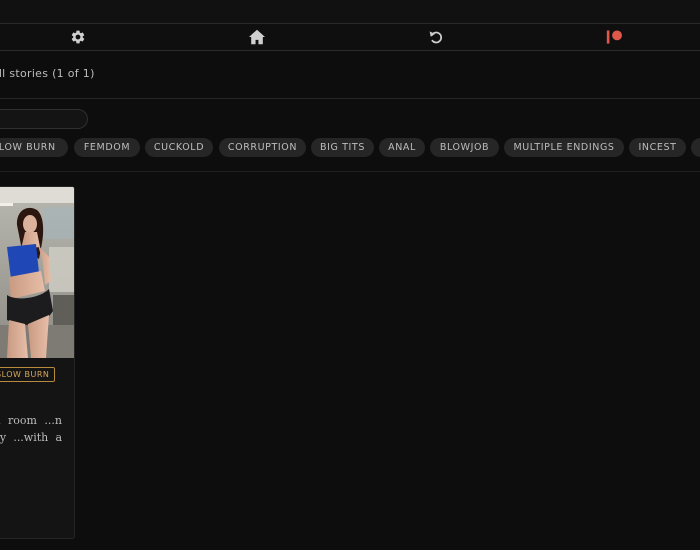  Describe the element at coordinates (657, 147) in the screenshot. I see `tag-incest: INCEST` at that location.